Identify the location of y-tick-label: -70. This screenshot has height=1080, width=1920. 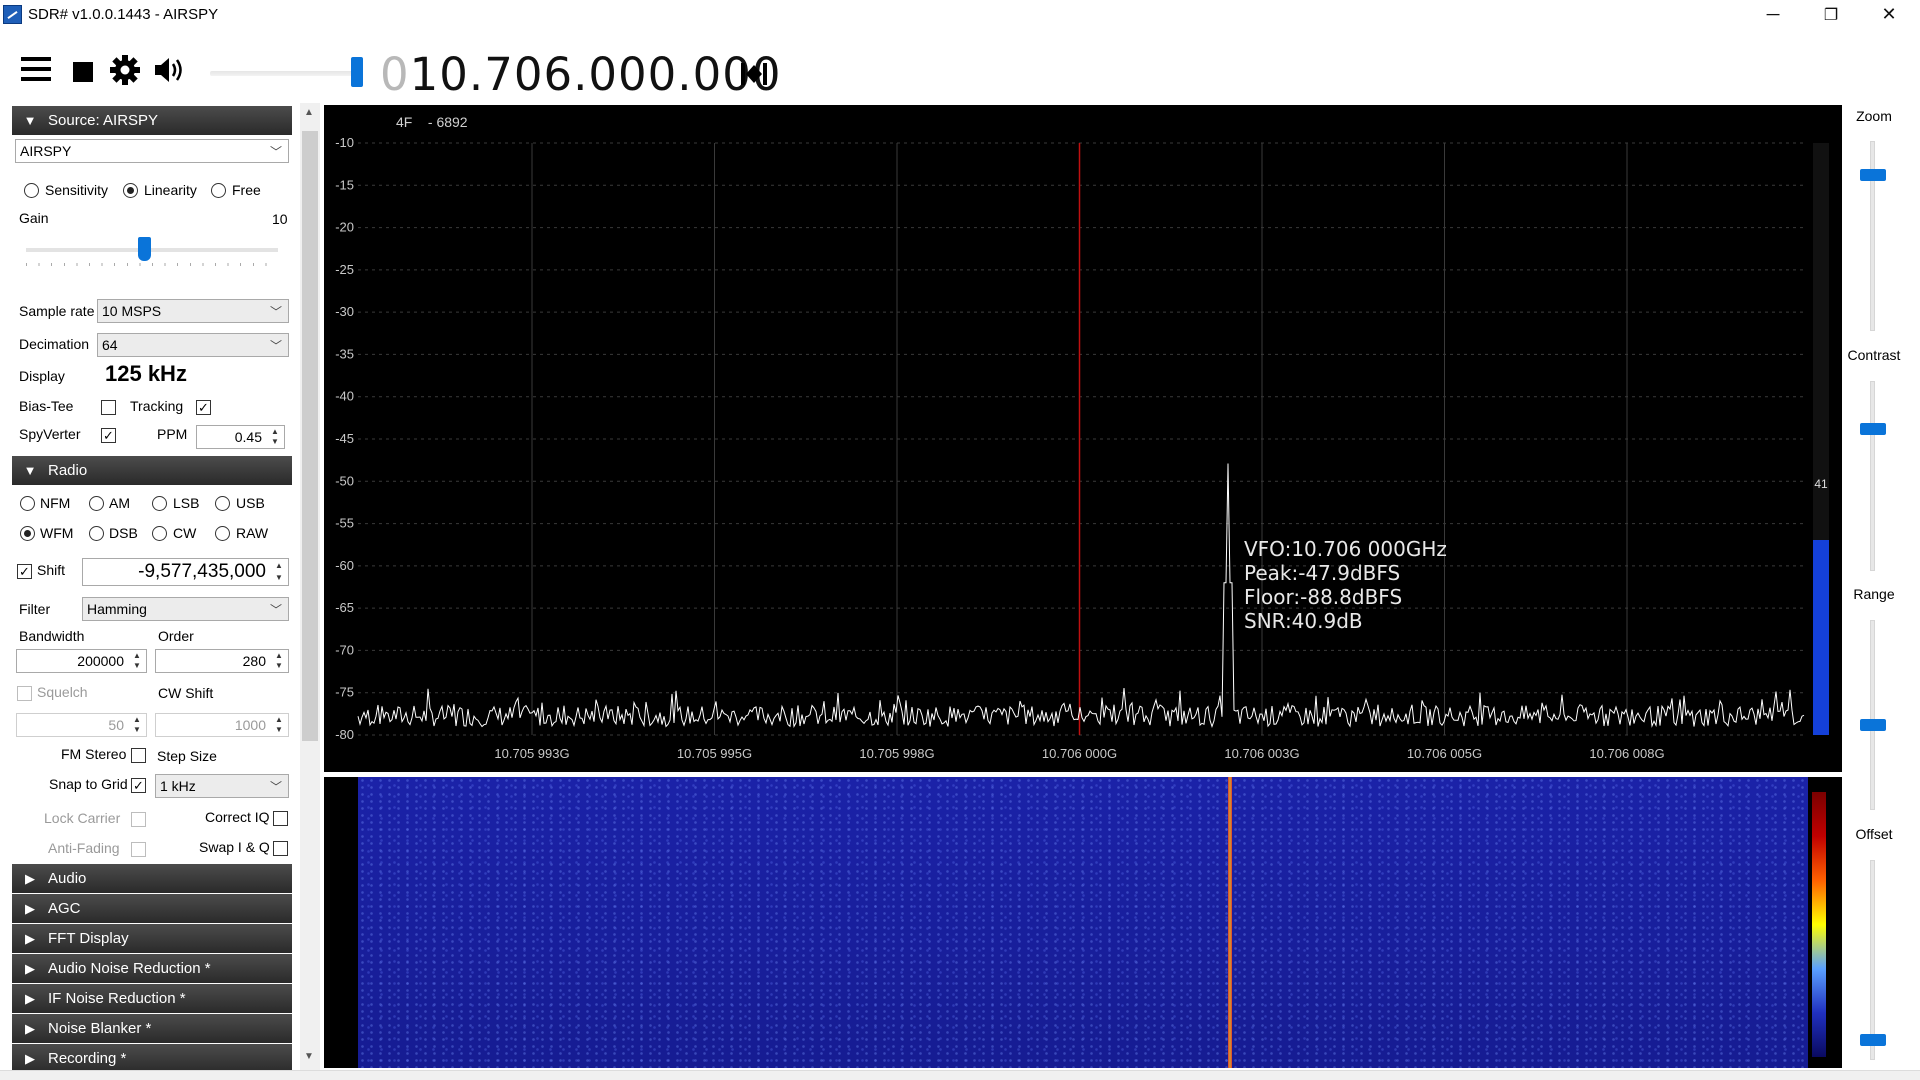
(344, 649).